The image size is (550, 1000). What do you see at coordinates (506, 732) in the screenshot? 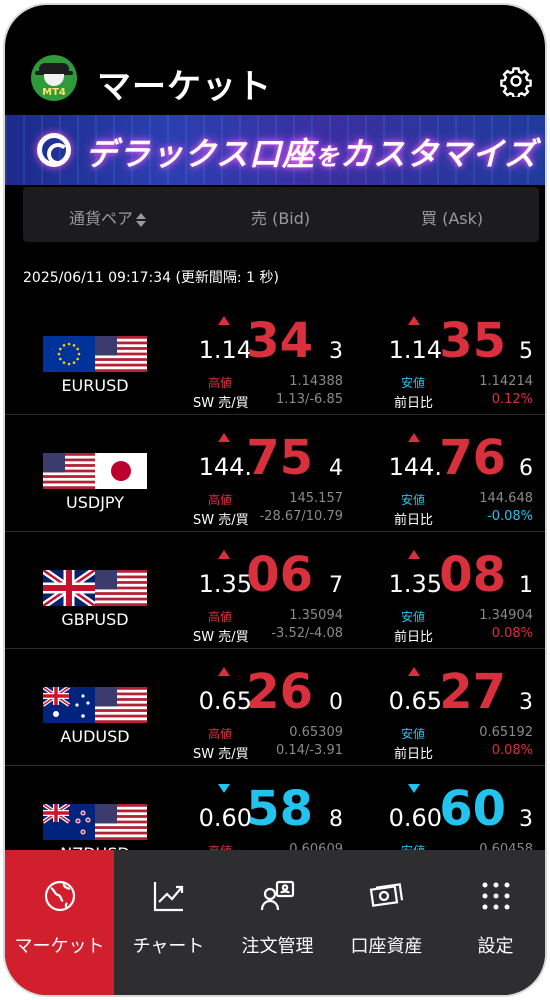
I see `low-value: 0.65192` at bounding box center [506, 732].